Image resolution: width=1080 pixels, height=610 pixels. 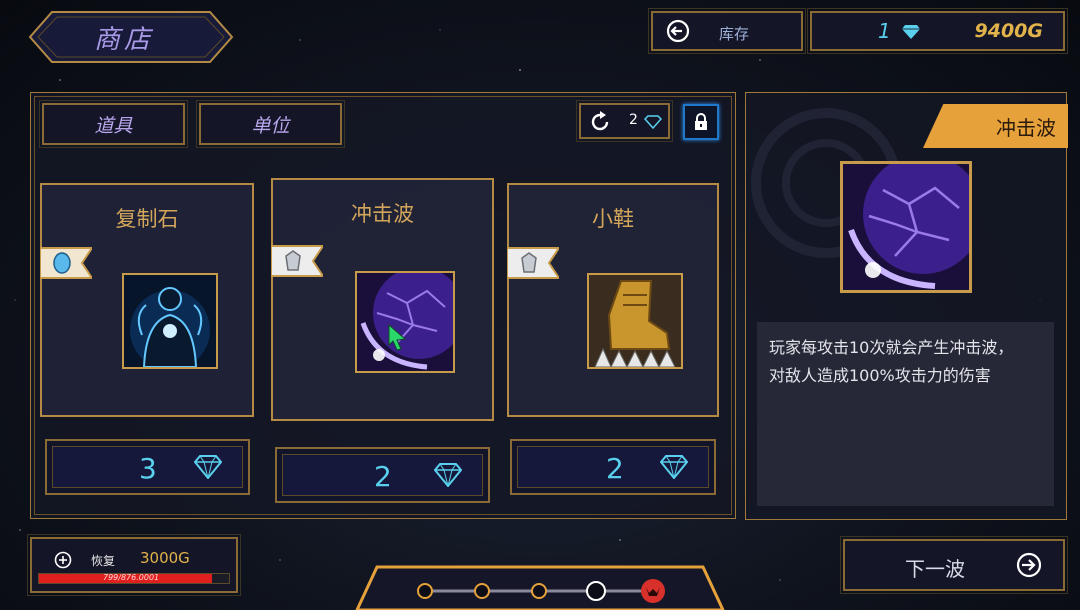 I want to click on refresh-icon, so click(x=600, y=121).